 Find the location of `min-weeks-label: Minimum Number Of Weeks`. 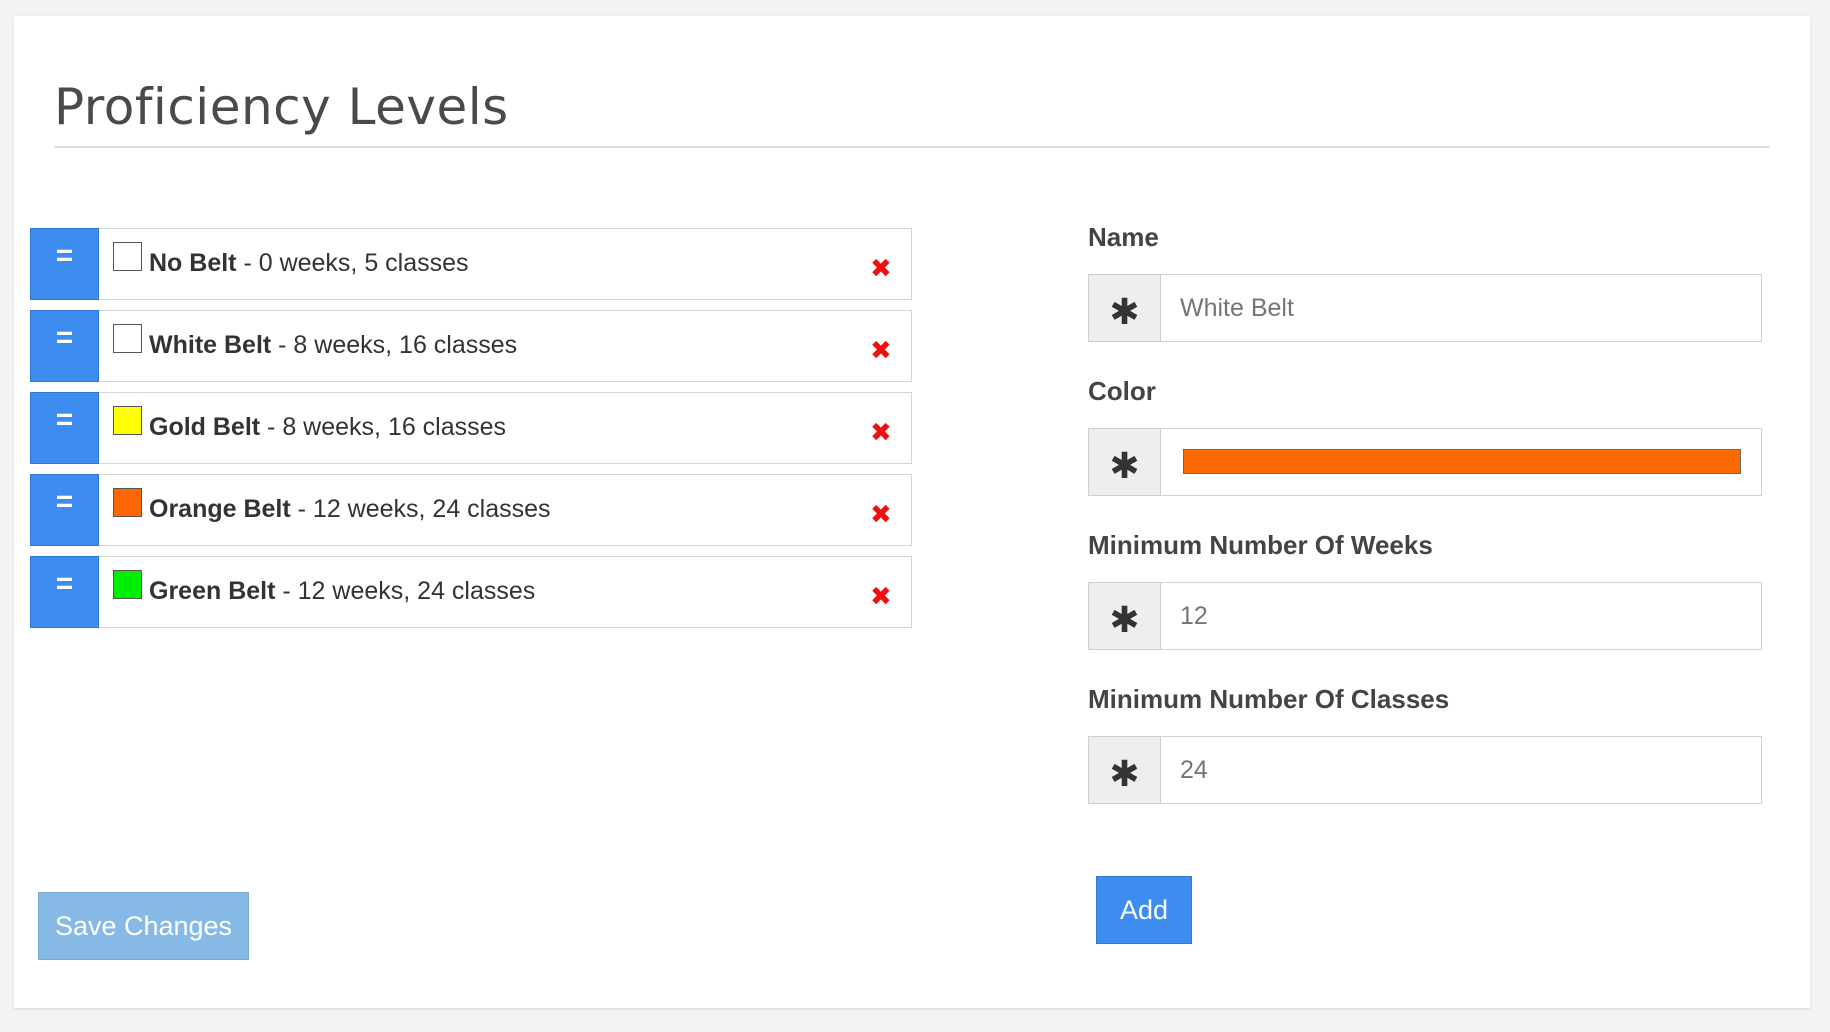

min-weeks-label: Minimum Number Of Weeks is located at coordinates (1260, 545).